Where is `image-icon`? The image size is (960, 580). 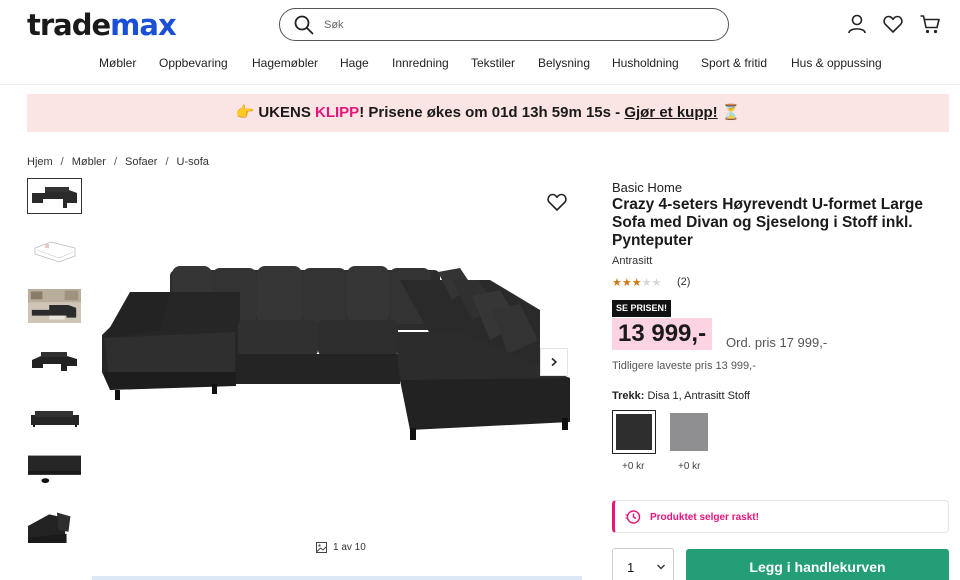
image-icon is located at coordinates (321, 547).